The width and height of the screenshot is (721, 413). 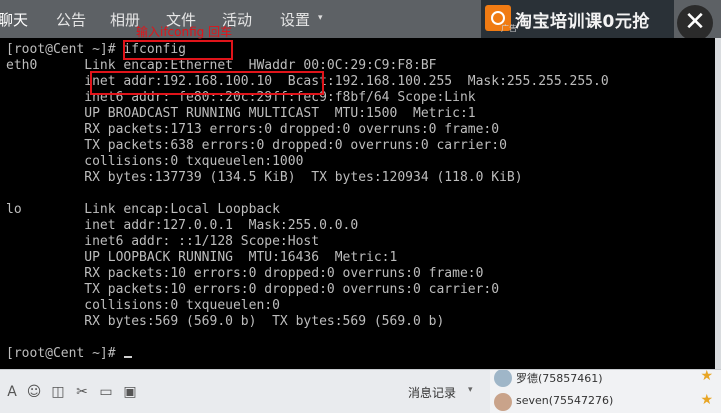 What do you see at coordinates (34, 392) in the screenshot?
I see `emoji-icon: ☺` at bounding box center [34, 392].